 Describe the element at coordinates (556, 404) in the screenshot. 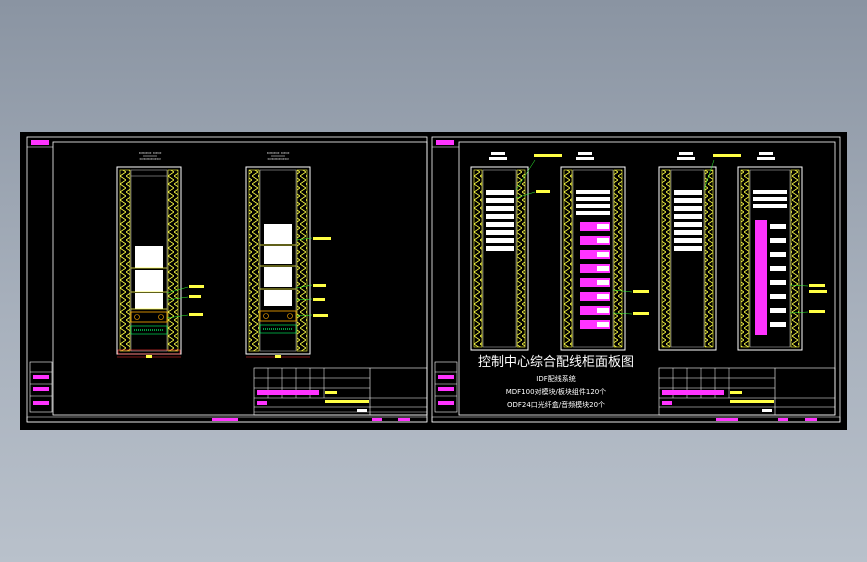

I see `system-line-3: ODF24口光纤盒/音频模块20个` at that location.